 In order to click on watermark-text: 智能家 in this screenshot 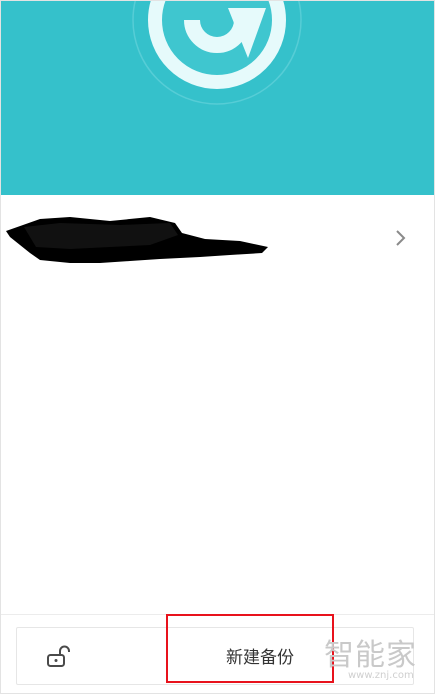, I will do `click(370, 655)`.